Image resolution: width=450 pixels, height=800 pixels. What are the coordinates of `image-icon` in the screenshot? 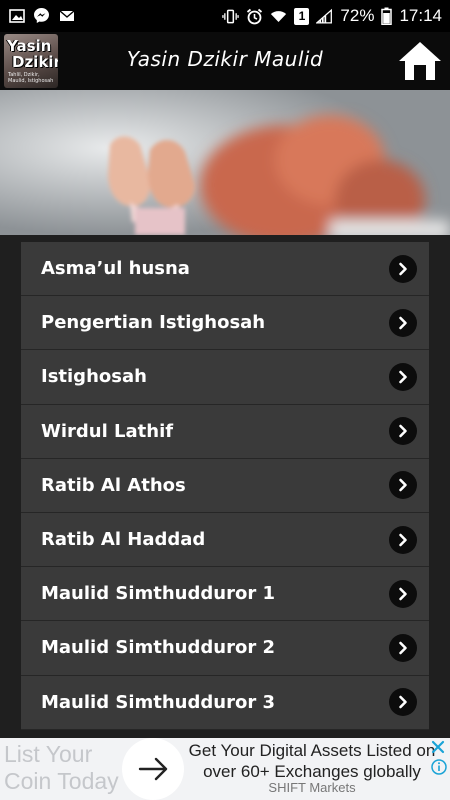 It's located at (16, 15).